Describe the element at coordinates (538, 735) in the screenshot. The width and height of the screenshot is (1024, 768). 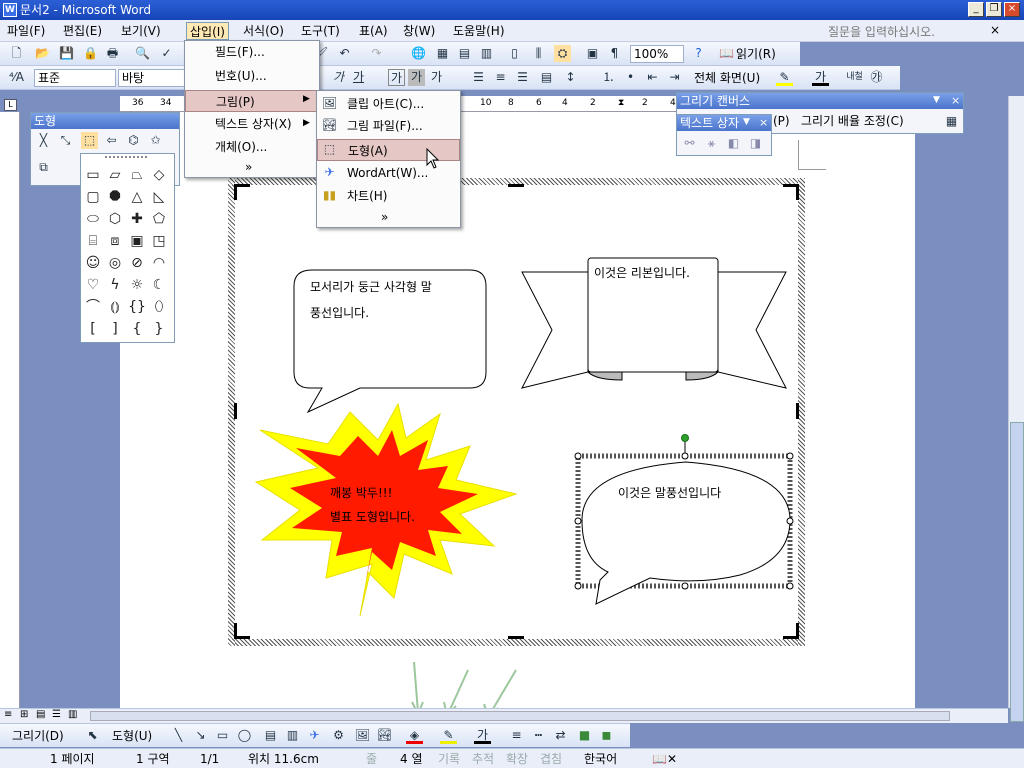
I see `dash-style-icon: ┅` at that location.